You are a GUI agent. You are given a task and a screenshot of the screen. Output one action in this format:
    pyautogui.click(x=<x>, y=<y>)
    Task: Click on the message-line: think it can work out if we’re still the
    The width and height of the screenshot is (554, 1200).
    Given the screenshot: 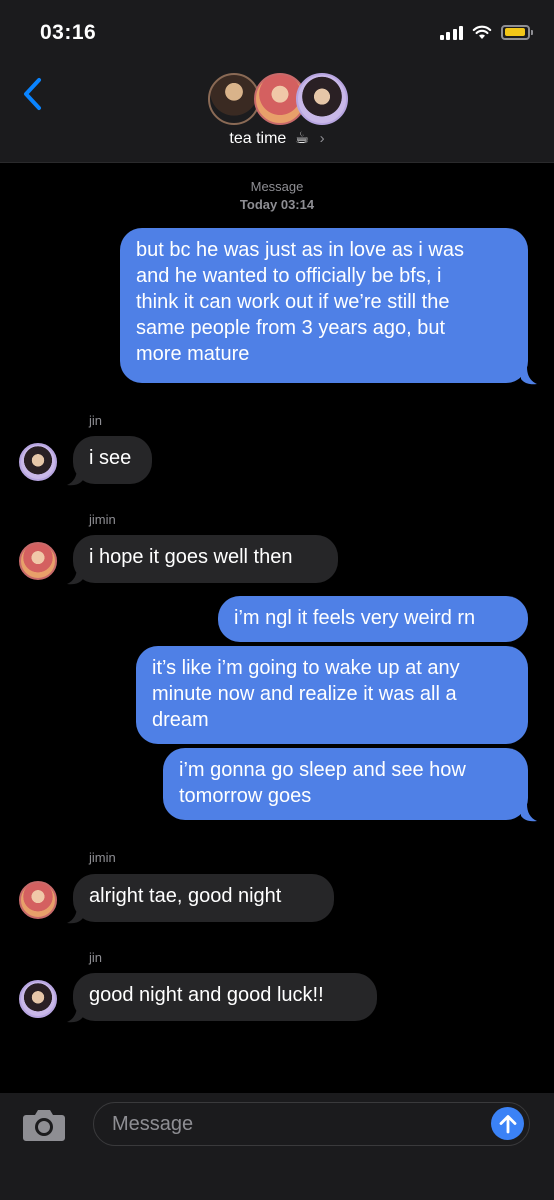 What is the action you would take?
    pyautogui.click(x=293, y=302)
    